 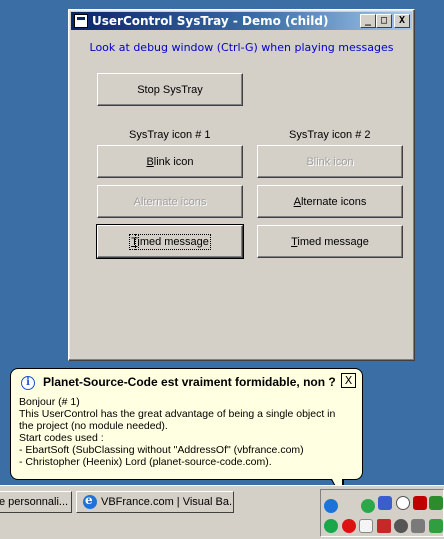 I want to click on green-power-icon, so click(x=331, y=526).